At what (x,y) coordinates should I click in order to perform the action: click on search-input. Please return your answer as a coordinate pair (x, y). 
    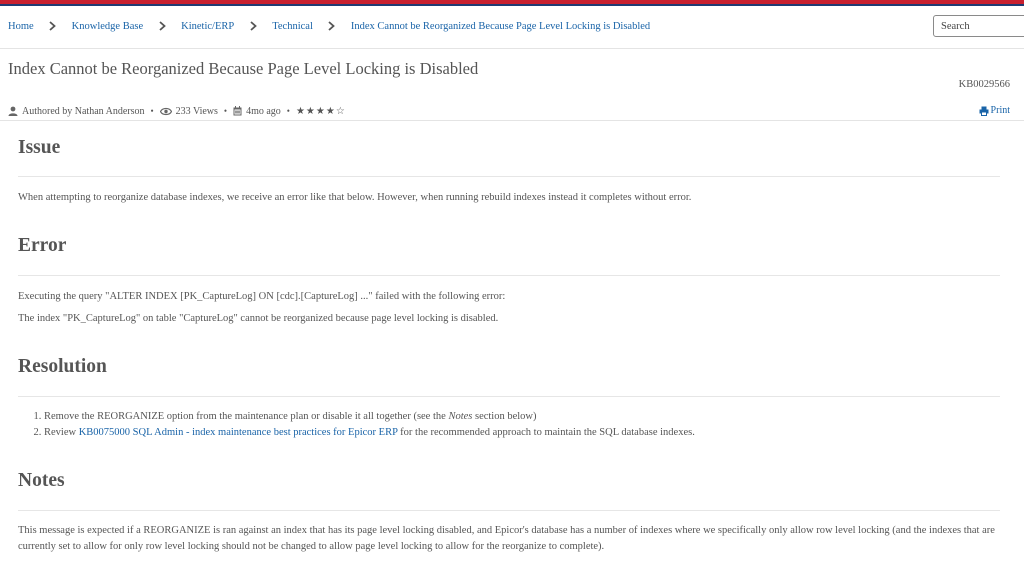
    Looking at the image, I should click on (978, 26).